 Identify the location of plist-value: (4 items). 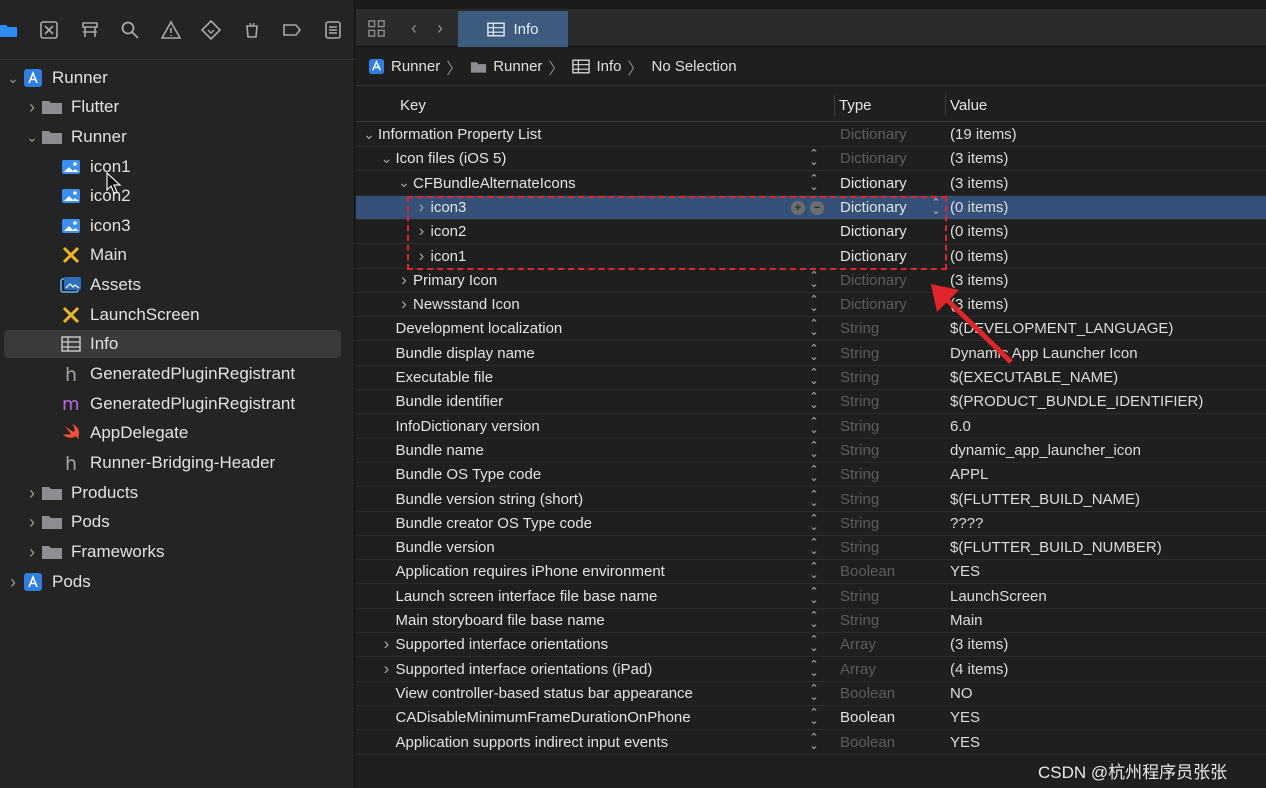
(979, 669).